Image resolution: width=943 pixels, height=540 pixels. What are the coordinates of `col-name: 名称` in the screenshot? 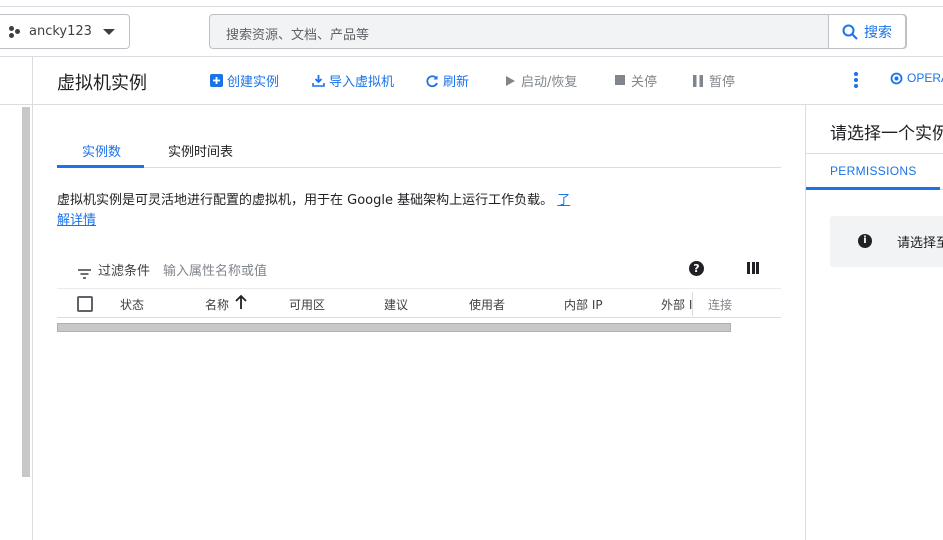 It's located at (217, 304).